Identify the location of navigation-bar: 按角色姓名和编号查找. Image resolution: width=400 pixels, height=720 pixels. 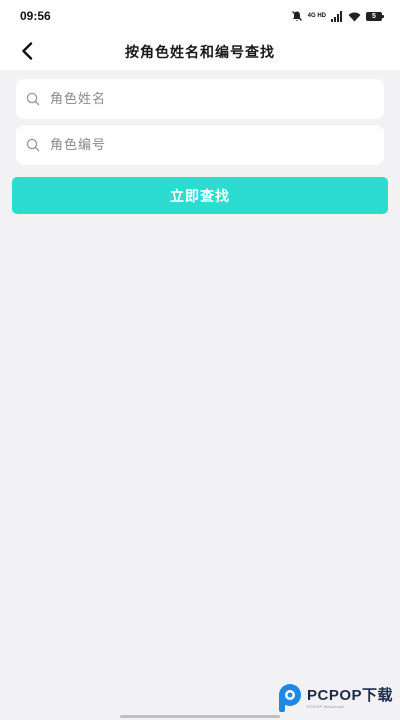
(200, 51).